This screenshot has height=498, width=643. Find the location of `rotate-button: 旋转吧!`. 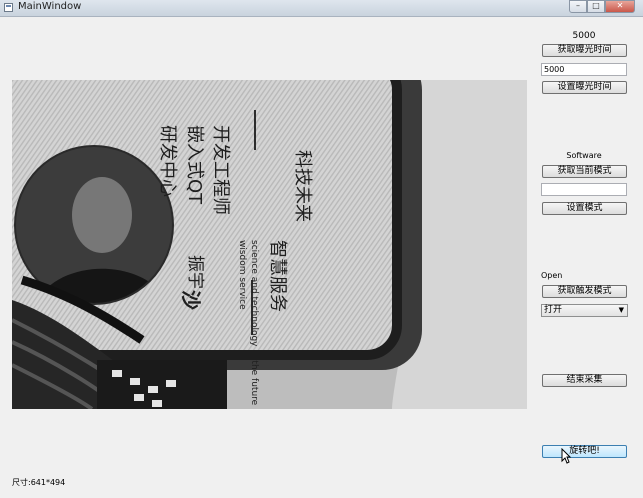

rotate-button: 旋转吧! is located at coordinates (584, 451).